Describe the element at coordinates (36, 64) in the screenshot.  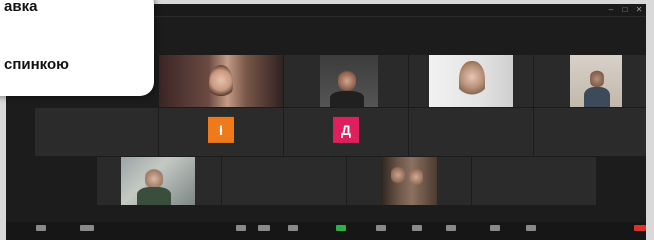
I see `caption-line-2: спинкою` at that location.